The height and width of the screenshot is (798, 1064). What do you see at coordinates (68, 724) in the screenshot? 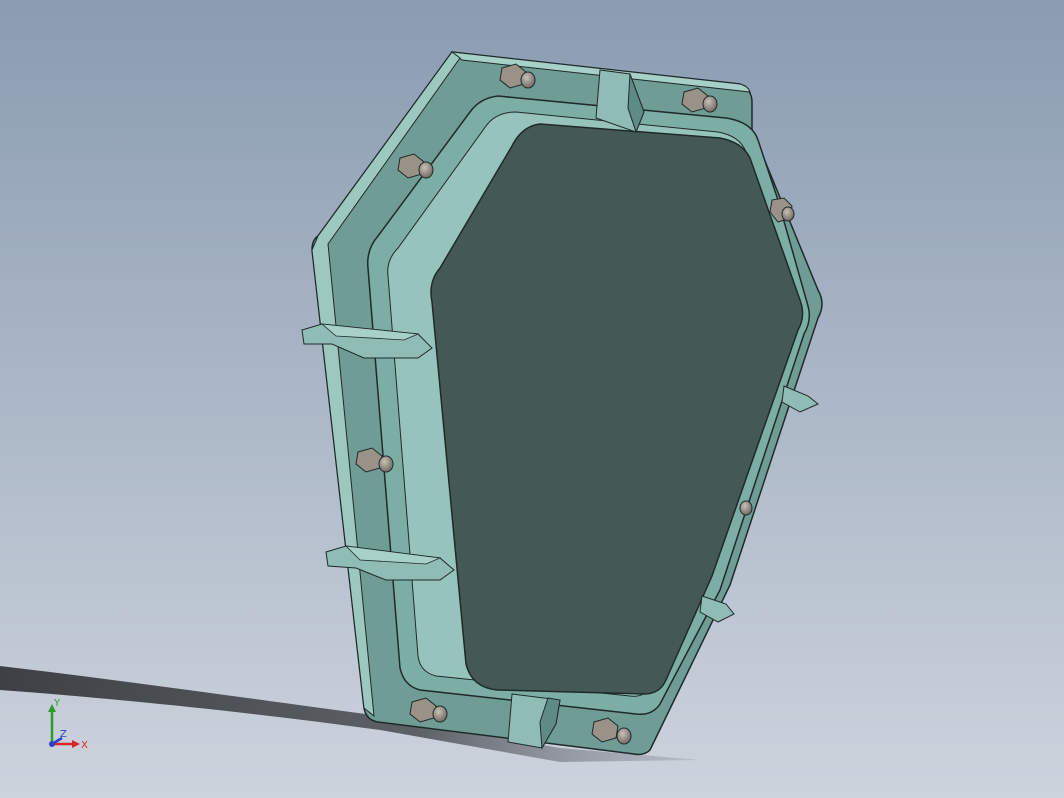
I see `reference-triad: Y X Z` at bounding box center [68, 724].